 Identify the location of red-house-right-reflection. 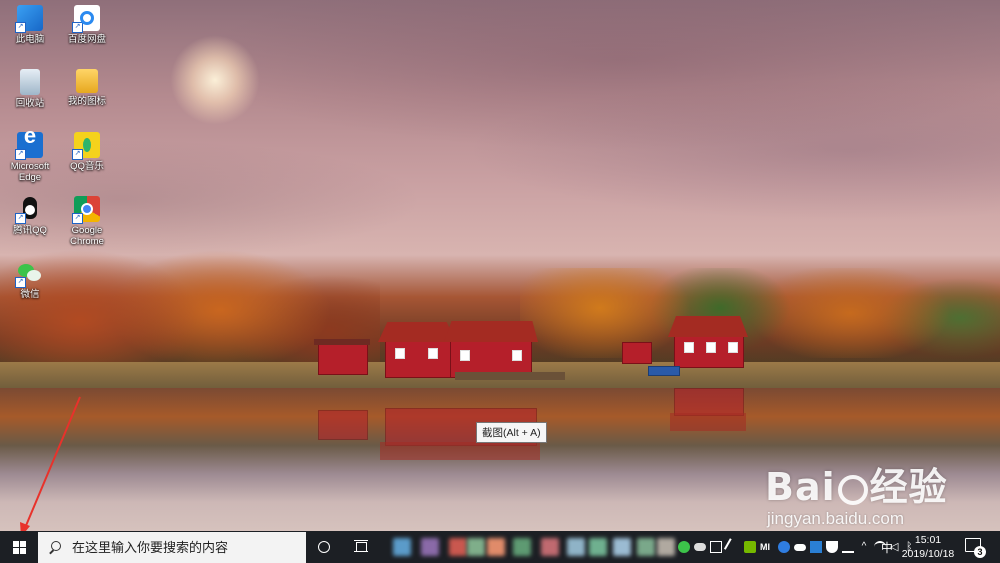
(709, 402).